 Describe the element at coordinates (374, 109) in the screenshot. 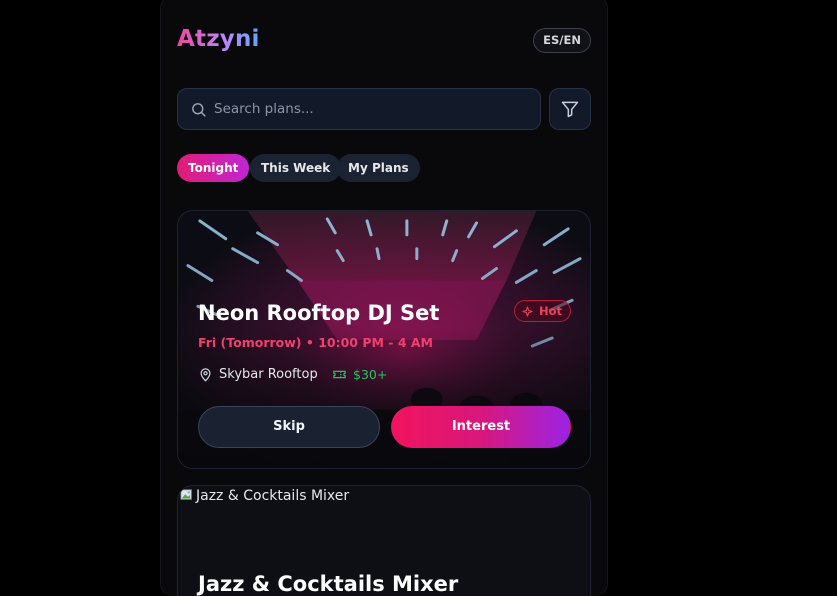

I see `search-input` at that location.